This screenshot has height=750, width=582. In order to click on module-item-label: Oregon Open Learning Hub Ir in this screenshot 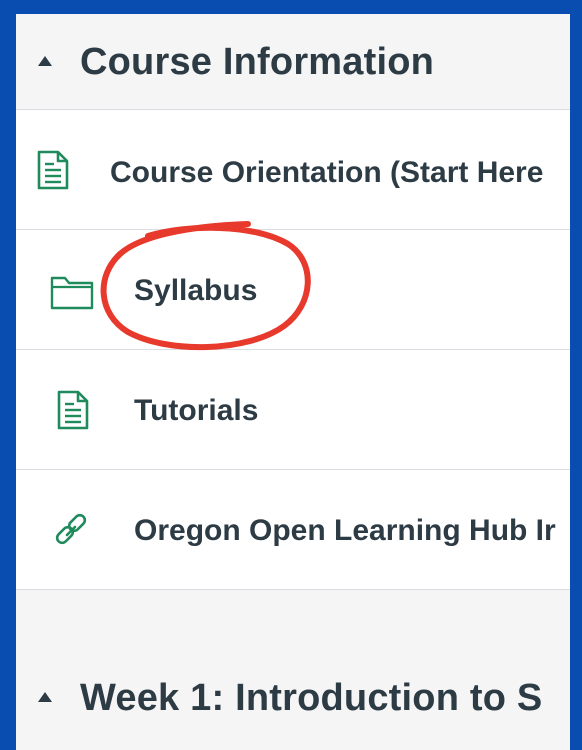, I will do `click(345, 530)`.